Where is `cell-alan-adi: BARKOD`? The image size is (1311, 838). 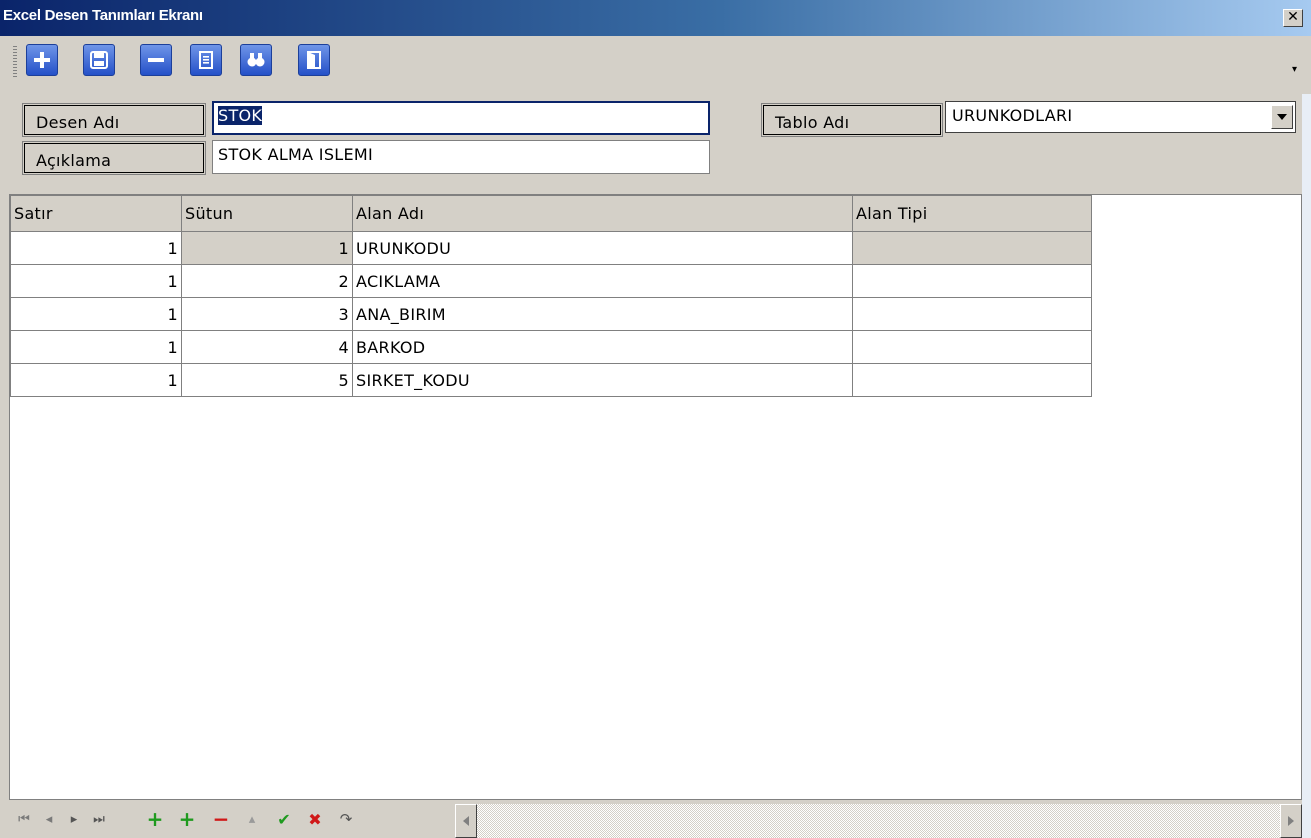
cell-alan-adi: BARKOD is located at coordinates (602, 347).